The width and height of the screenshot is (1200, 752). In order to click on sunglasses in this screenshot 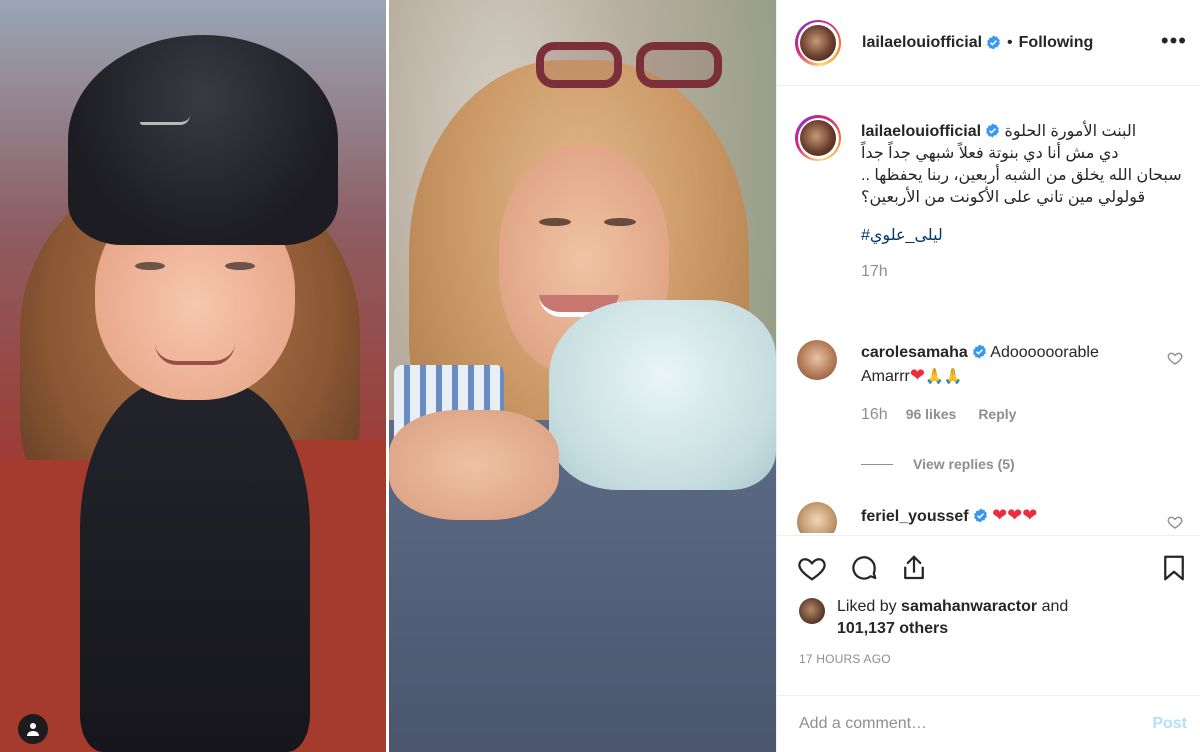, I will do `click(631, 67)`.